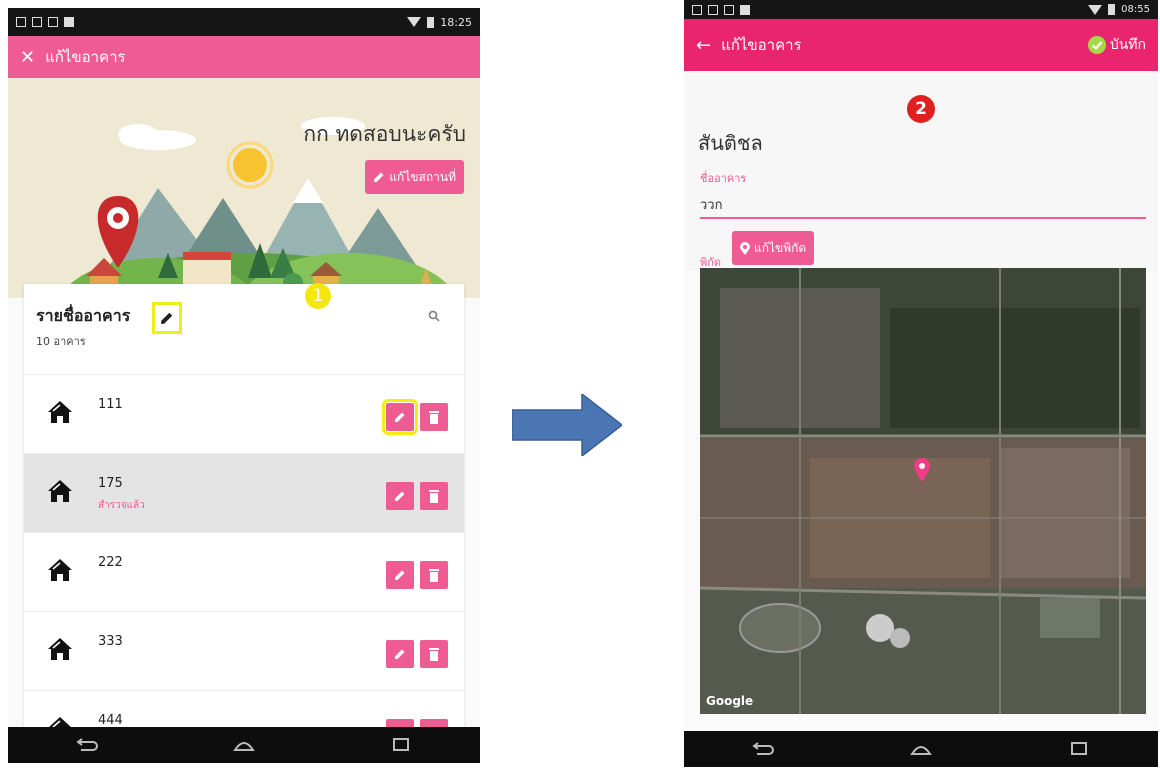  I want to click on save-label: บันทึก, so click(1127, 45).